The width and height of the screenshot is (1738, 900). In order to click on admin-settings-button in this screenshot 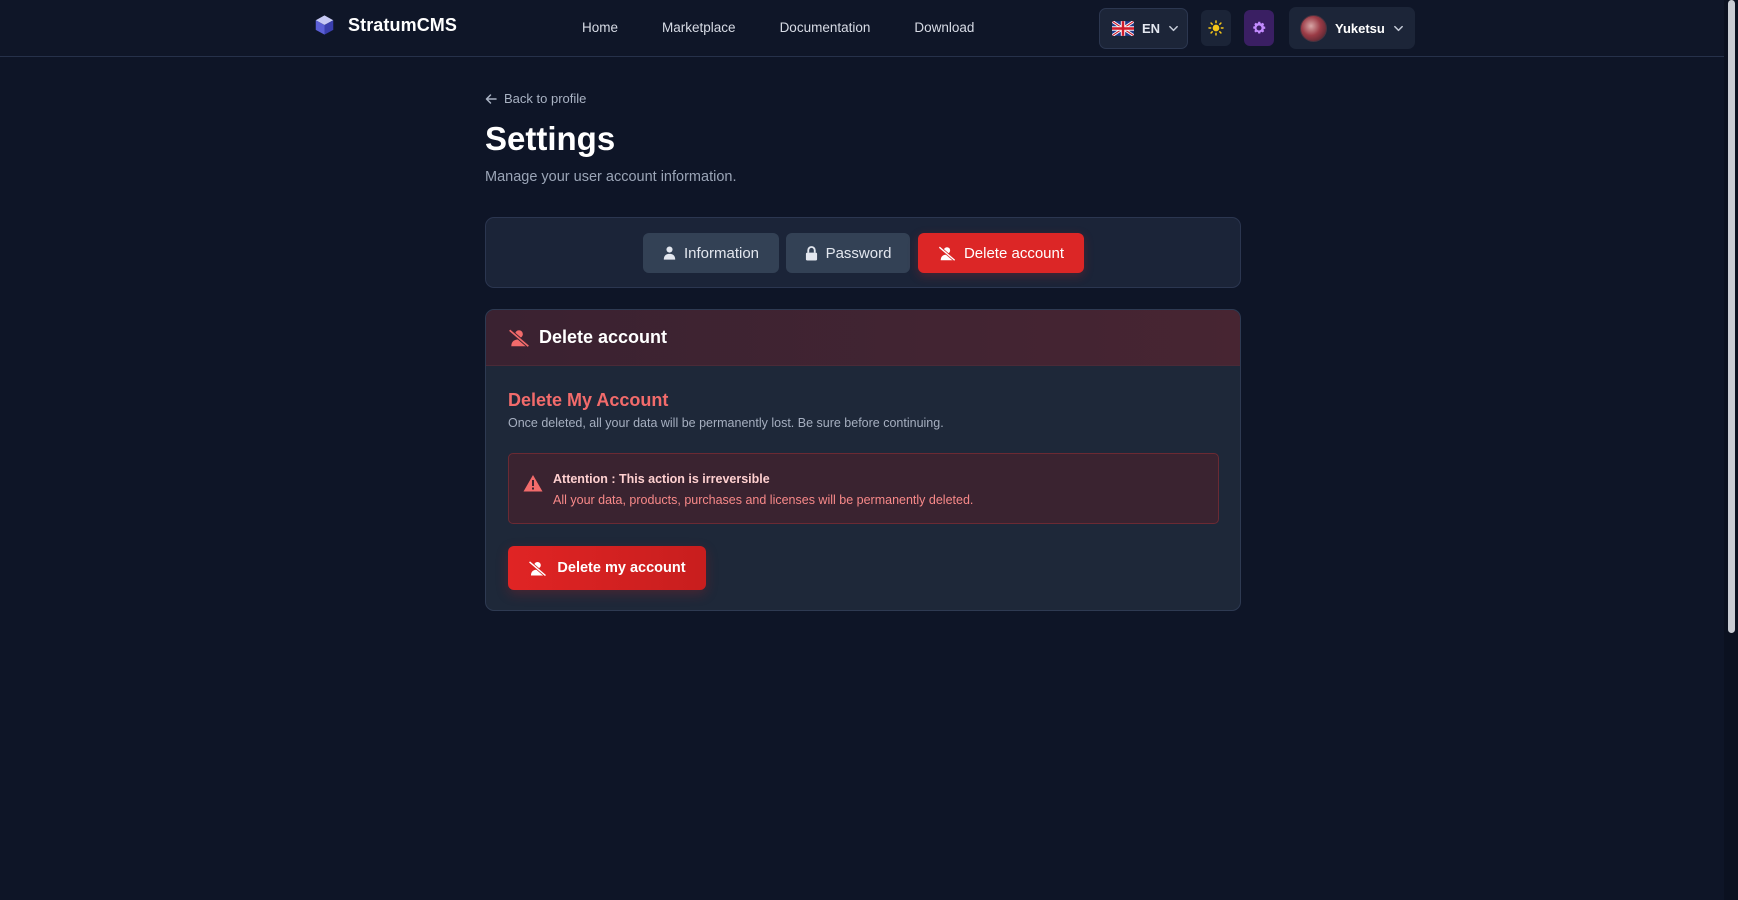, I will do `click(1259, 28)`.